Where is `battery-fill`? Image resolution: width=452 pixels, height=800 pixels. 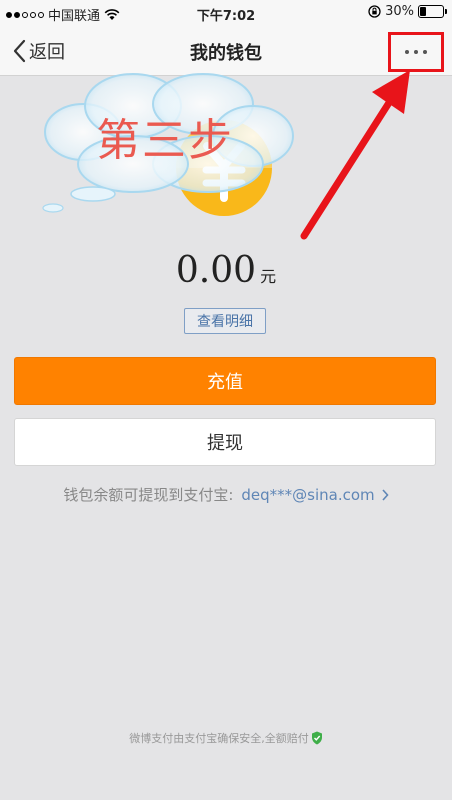
battery-fill is located at coordinates (423, 11).